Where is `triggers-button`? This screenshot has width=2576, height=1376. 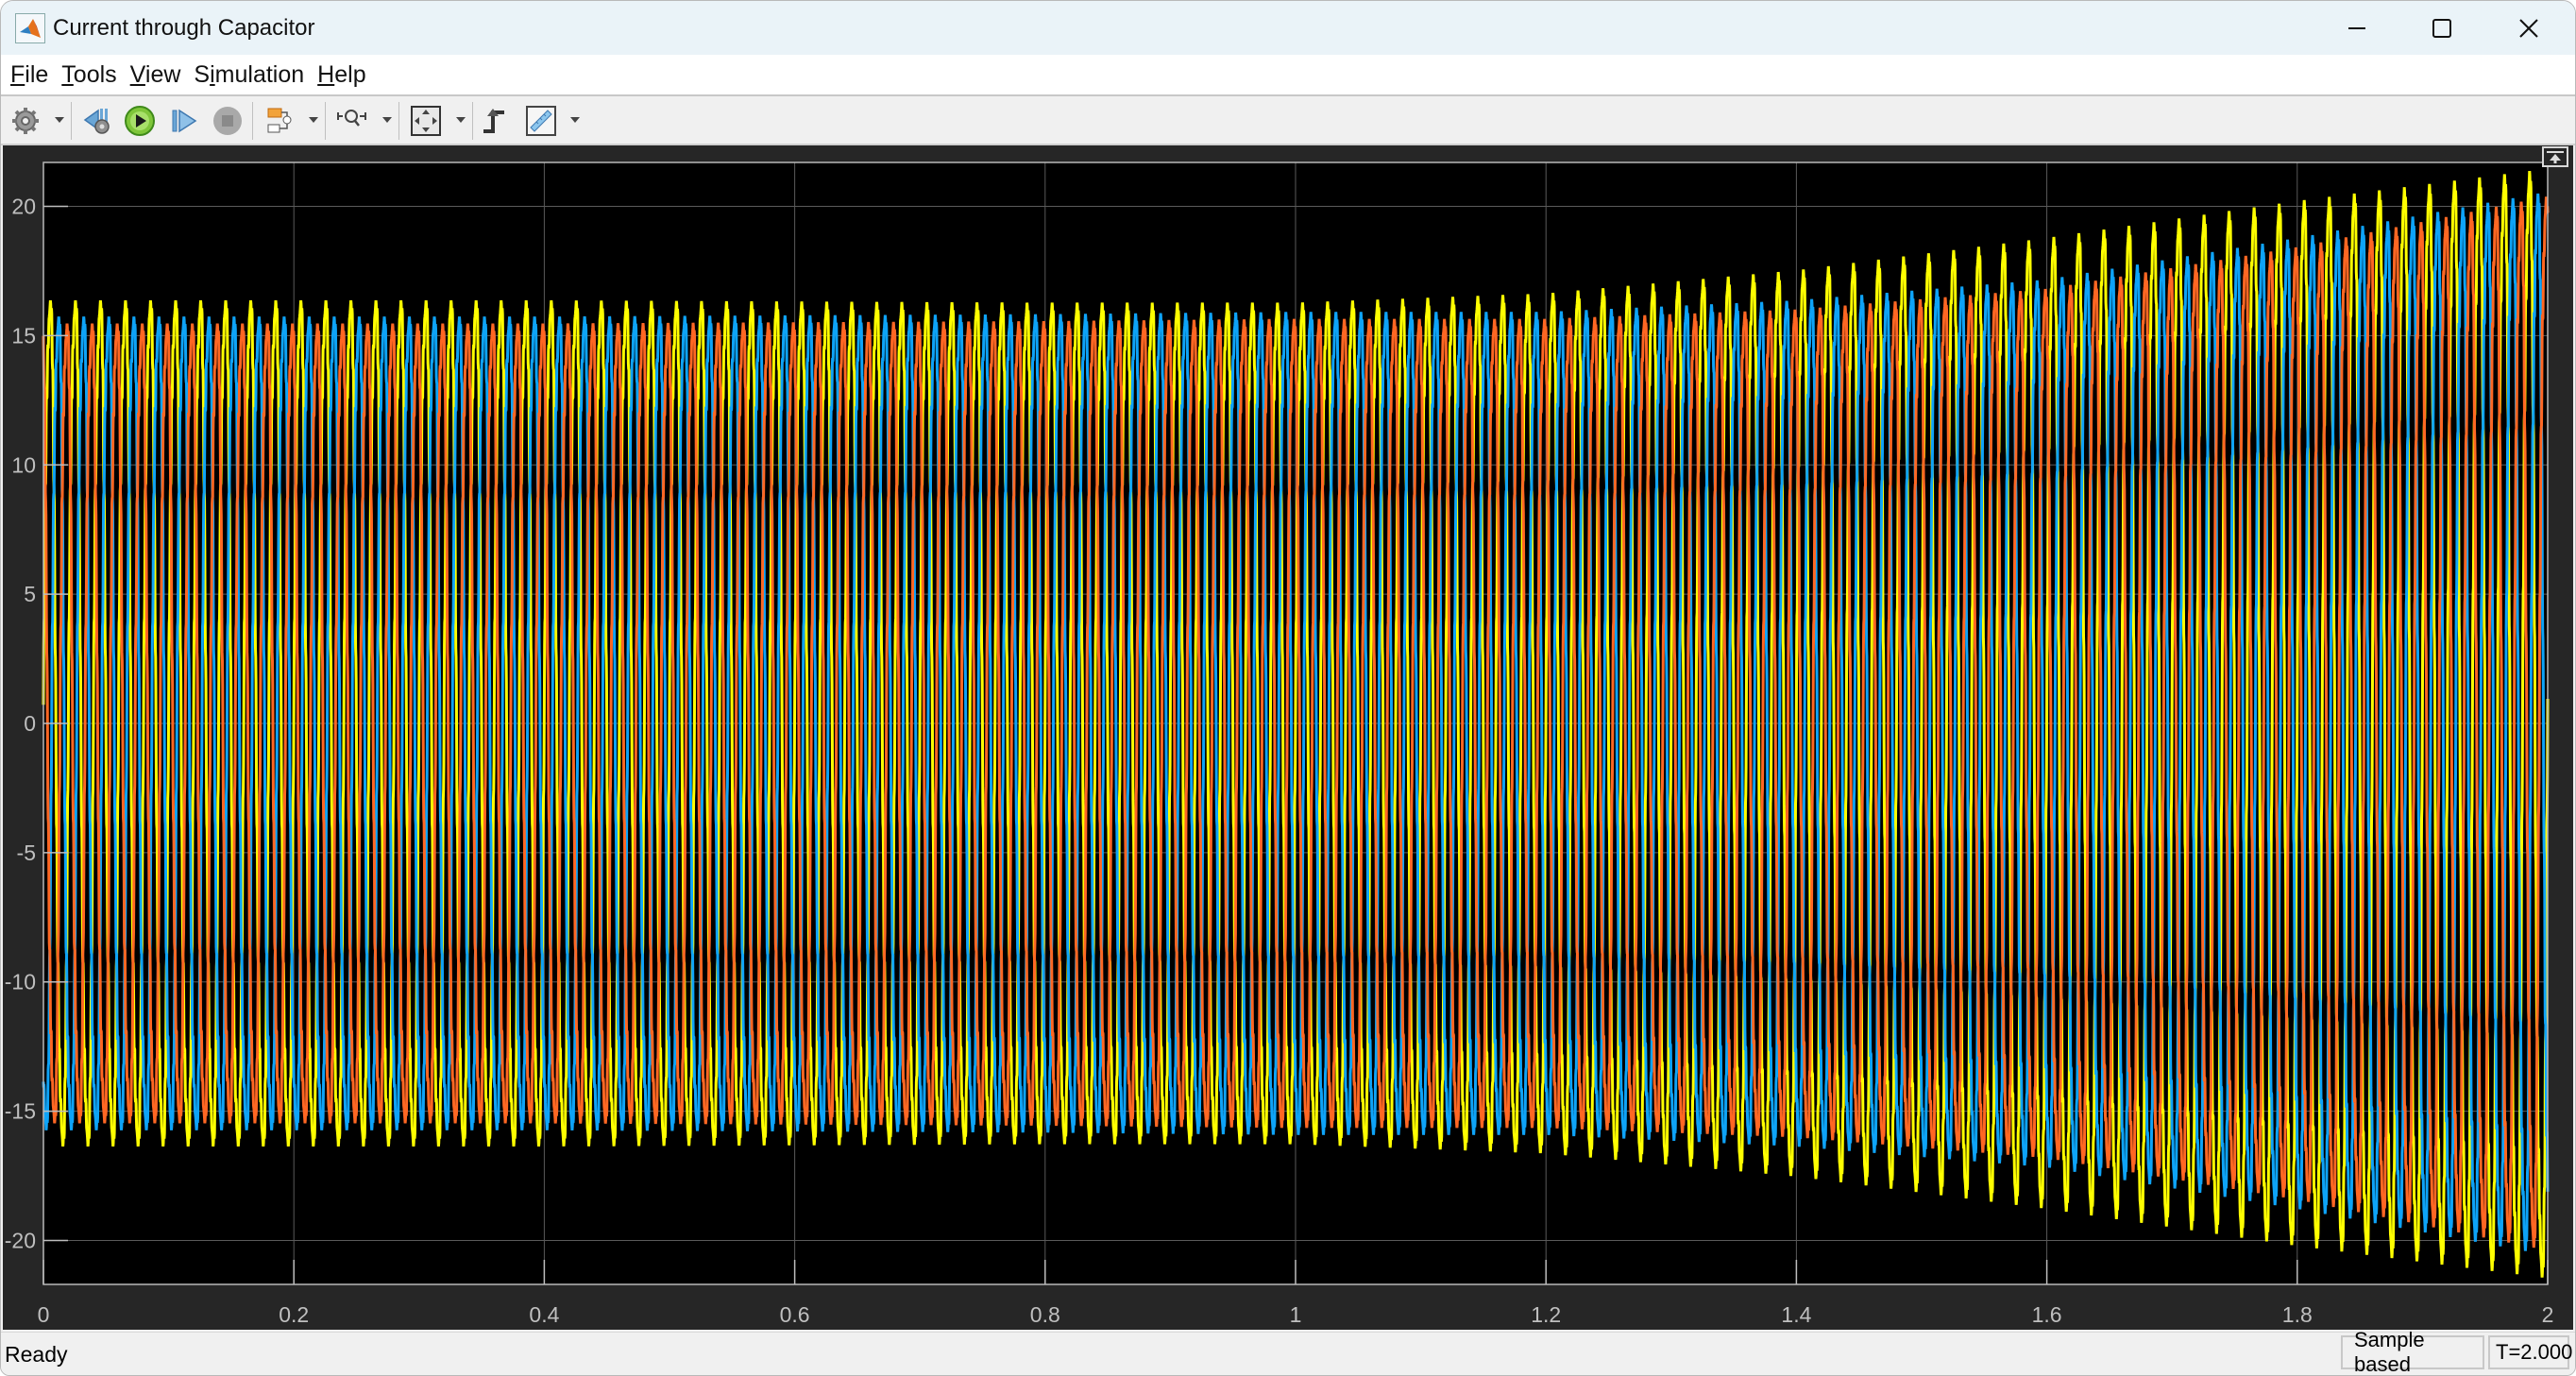
triggers-button is located at coordinates (496, 121).